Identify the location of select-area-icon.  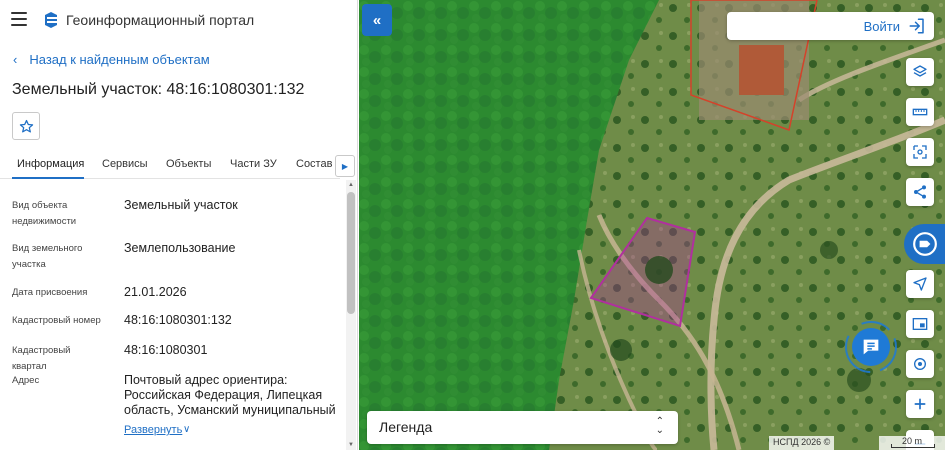
(920, 152).